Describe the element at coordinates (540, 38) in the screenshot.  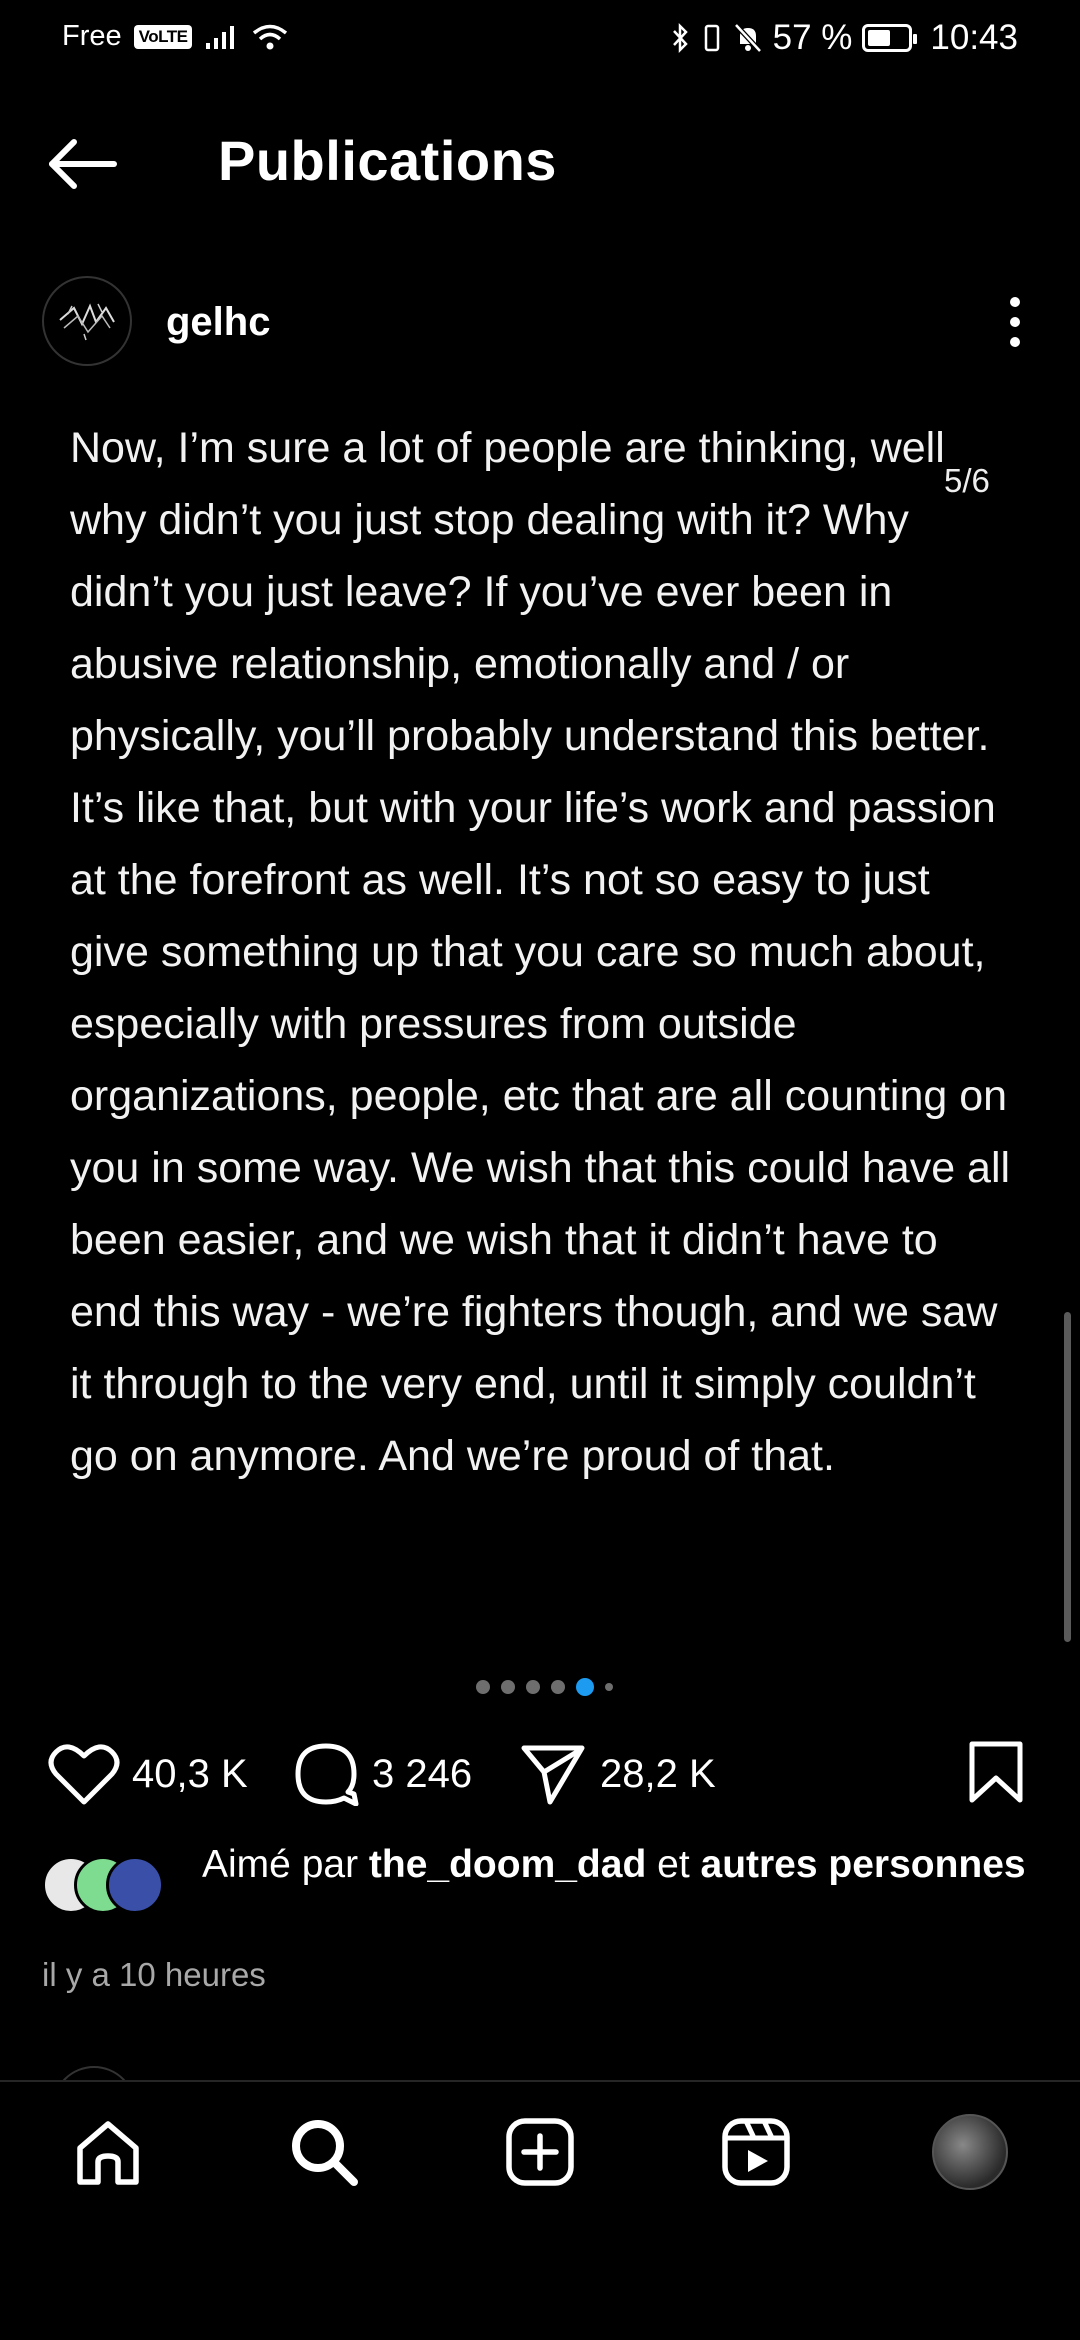
I see `status-bar: Free VoLTE 57 % 10:43` at that location.